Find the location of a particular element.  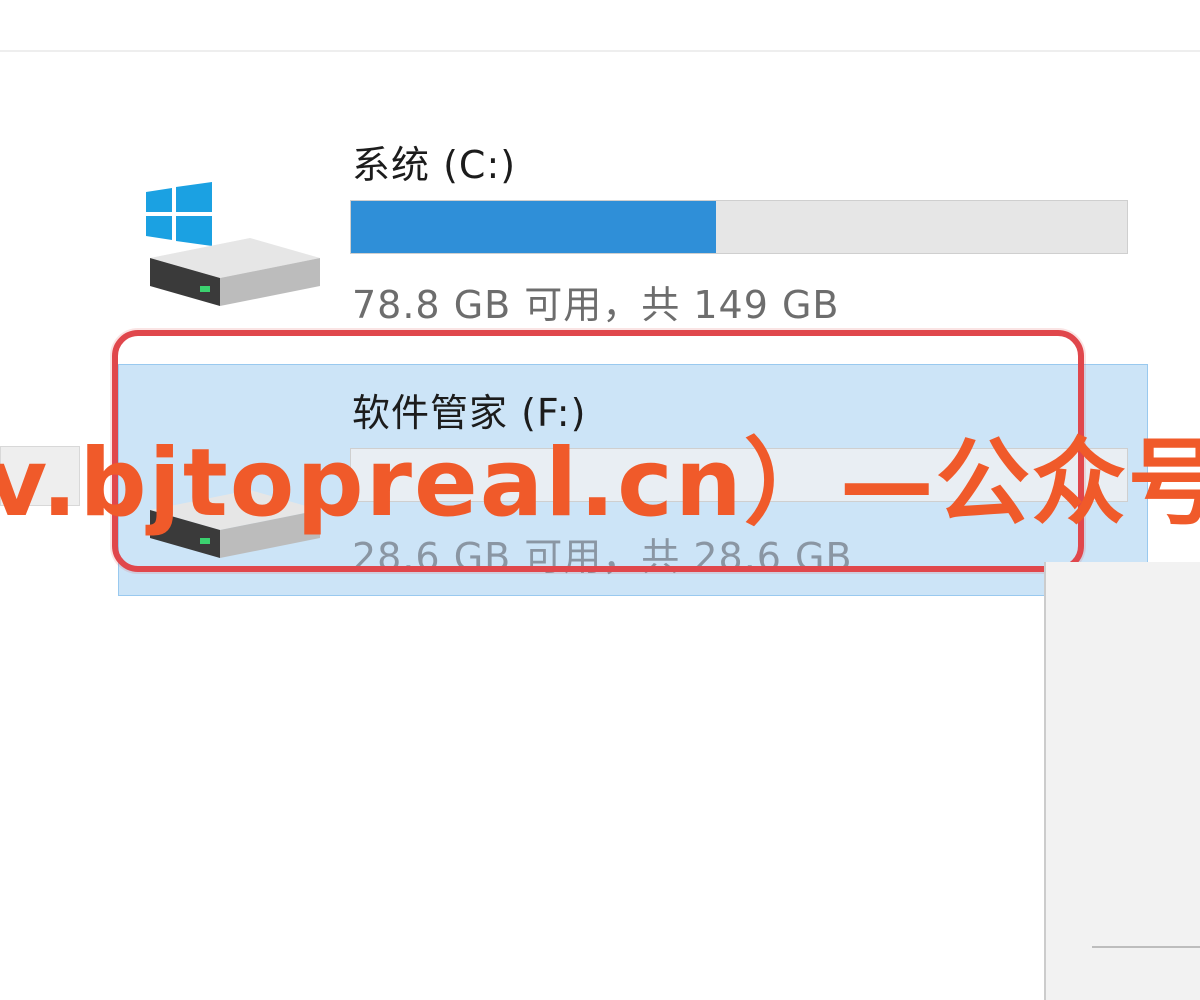

watermark-text: v.bjtopreal.cn）—公众号和融媒 is located at coordinates (600, 483).